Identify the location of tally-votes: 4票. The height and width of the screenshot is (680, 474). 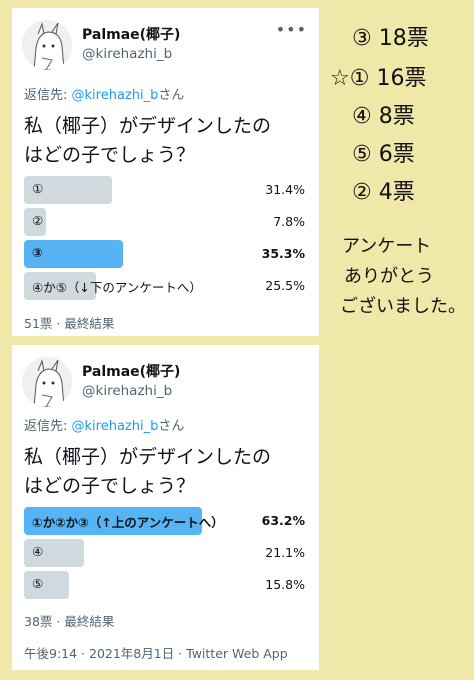
(396, 192).